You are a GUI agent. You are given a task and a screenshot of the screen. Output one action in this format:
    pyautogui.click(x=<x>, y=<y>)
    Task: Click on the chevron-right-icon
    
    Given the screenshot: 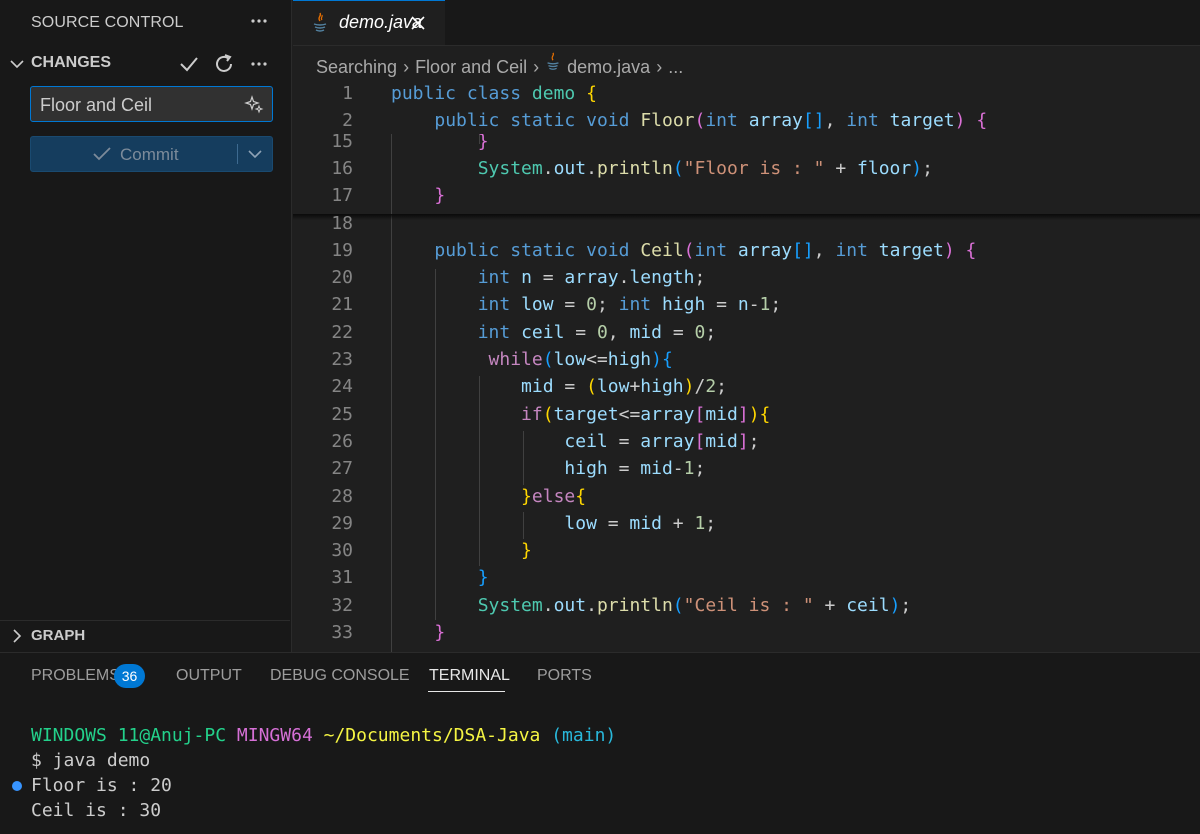 What is the action you would take?
    pyautogui.click(x=17, y=636)
    